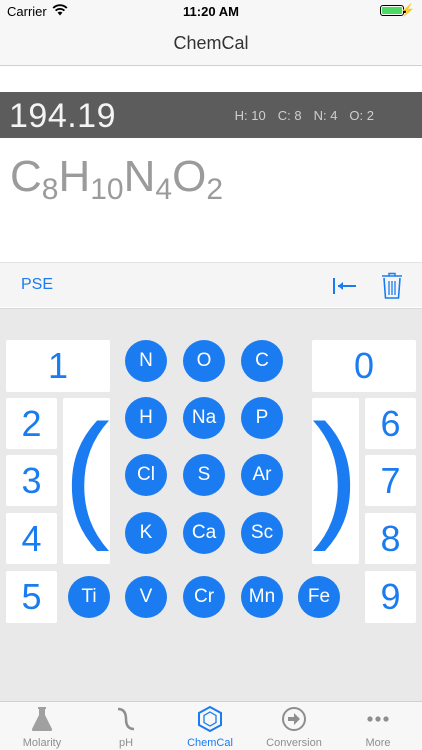 Image resolution: width=422 pixels, height=750 pixels. Describe the element at coordinates (378, 719) in the screenshot. I see `more-dots-icon` at that location.